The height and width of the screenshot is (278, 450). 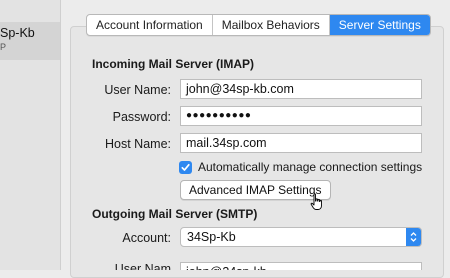 I want to click on account-label: Account:, so click(x=146, y=238).